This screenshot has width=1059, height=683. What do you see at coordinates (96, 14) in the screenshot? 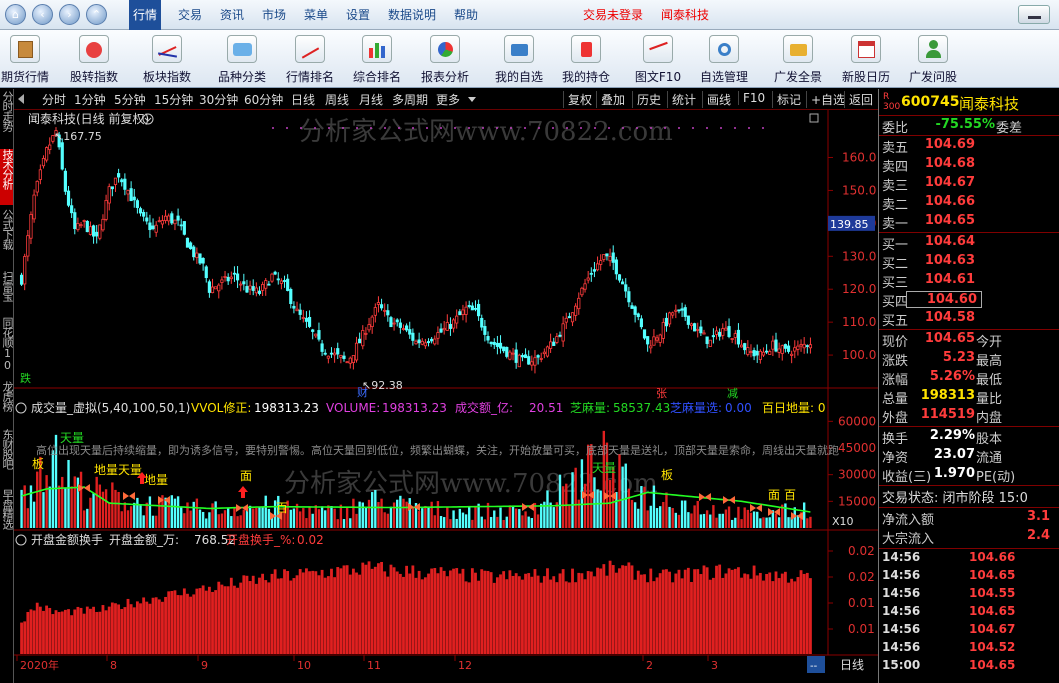
I see `collapse-icon: ⌃` at bounding box center [96, 14].